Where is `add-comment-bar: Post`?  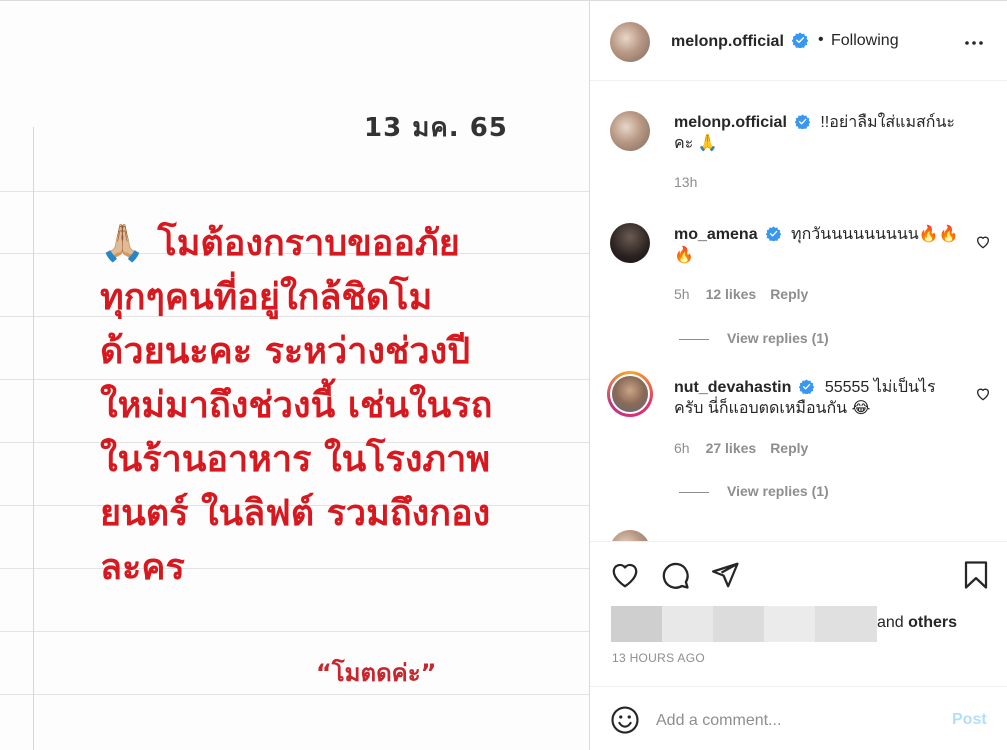 add-comment-bar: Post is located at coordinates (798, 718).